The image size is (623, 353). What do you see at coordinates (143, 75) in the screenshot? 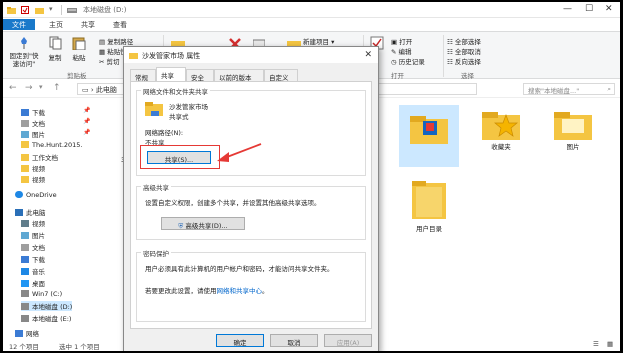
I see `tab-general: 常规` at bounding box center [143, 75].